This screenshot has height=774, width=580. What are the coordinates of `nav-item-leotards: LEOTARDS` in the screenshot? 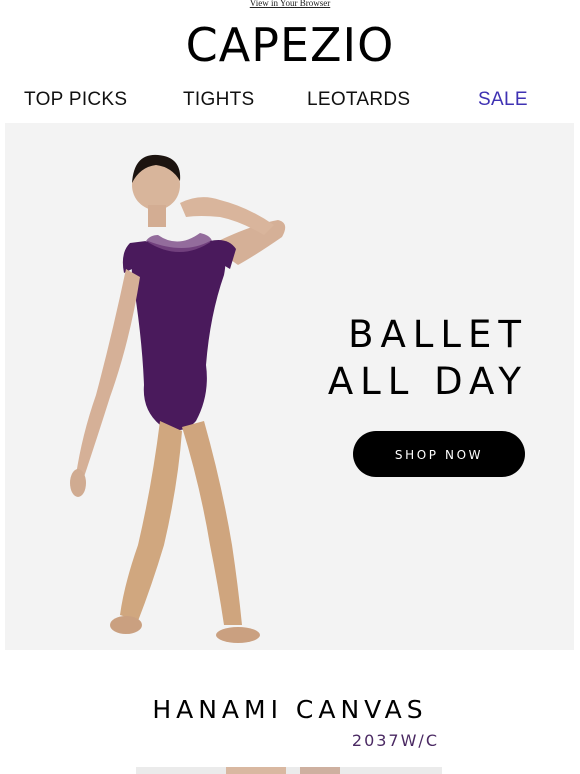 It's located at (358, 100).